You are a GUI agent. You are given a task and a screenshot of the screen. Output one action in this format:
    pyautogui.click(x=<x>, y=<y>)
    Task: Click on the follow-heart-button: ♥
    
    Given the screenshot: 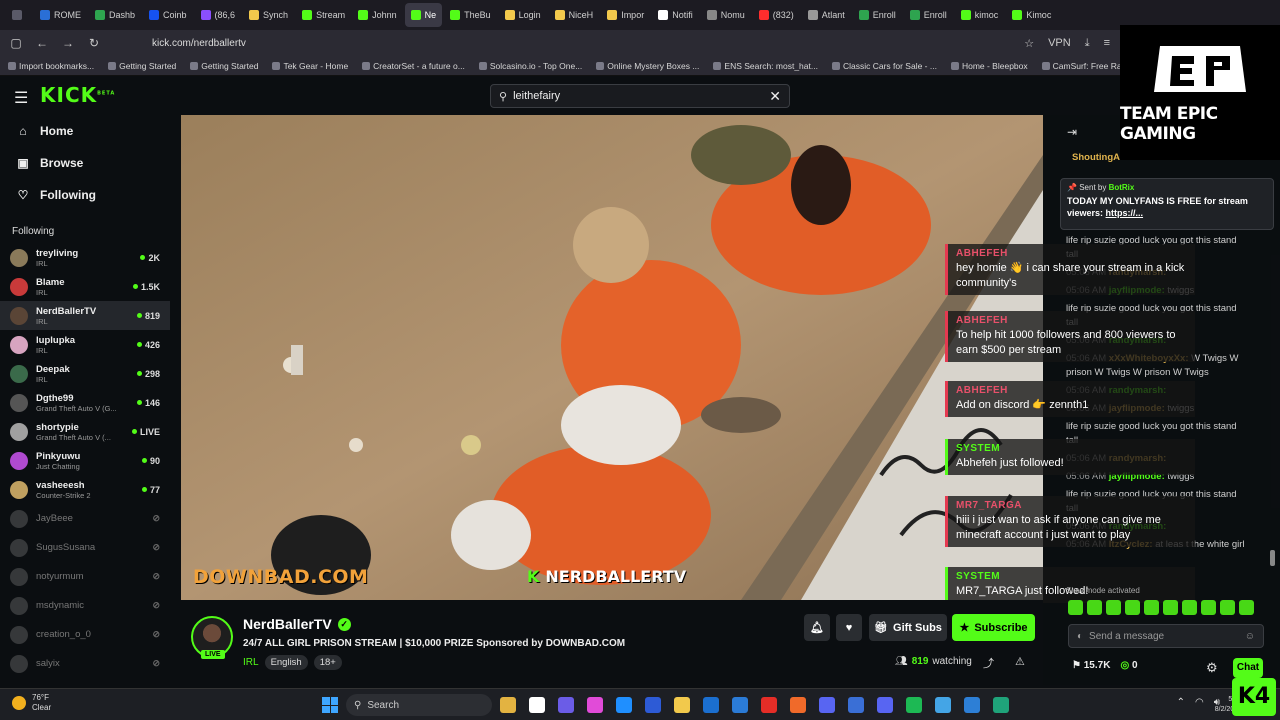 What is the action you would take?
    pyautogui.click(x=849, y=627)
    